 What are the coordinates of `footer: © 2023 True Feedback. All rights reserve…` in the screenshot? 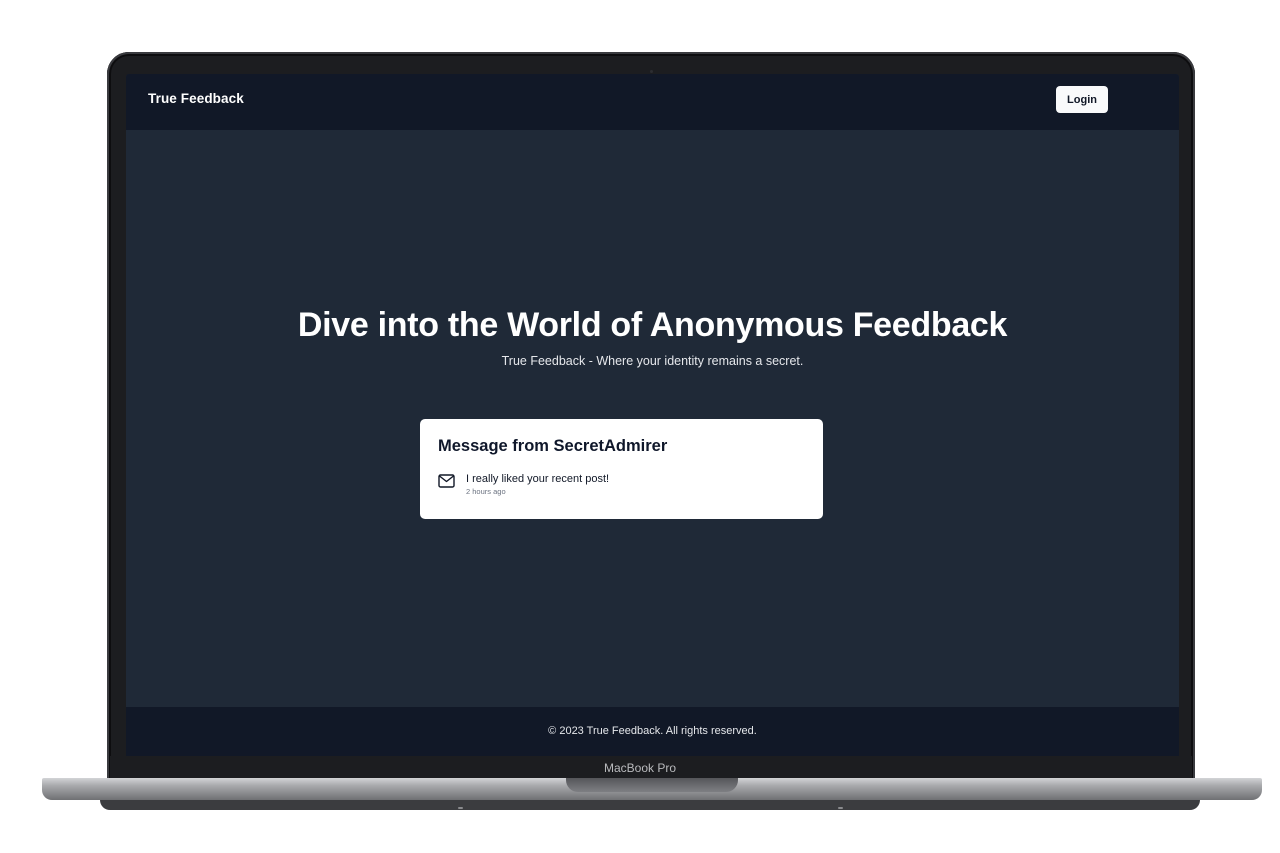 It's located at (652, 731).